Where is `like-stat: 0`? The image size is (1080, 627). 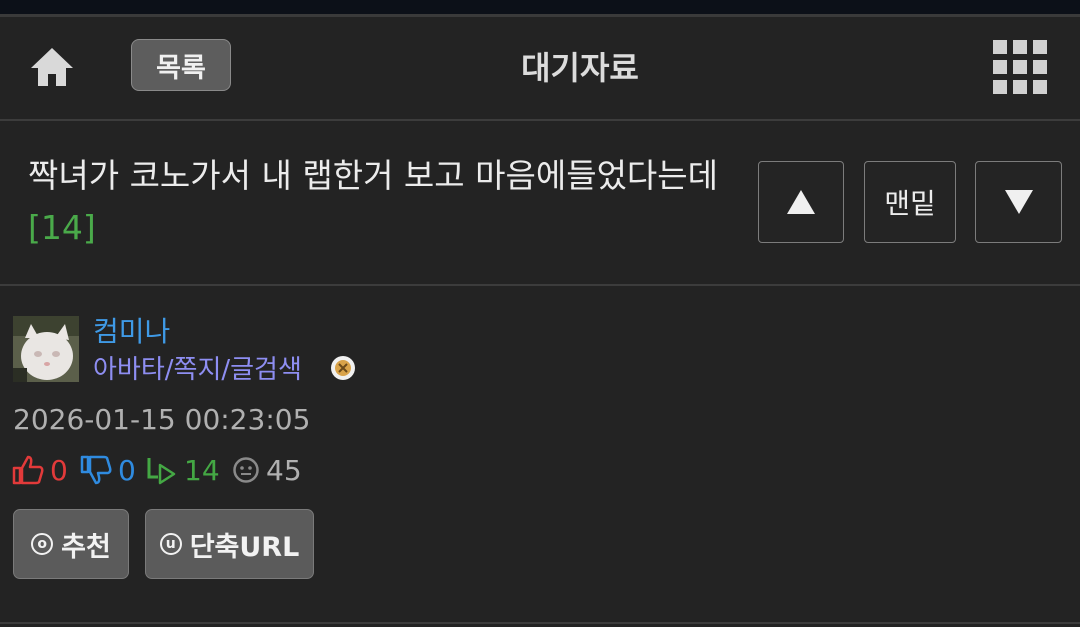
like-stat: 0 is located at coordinates (40, 470).